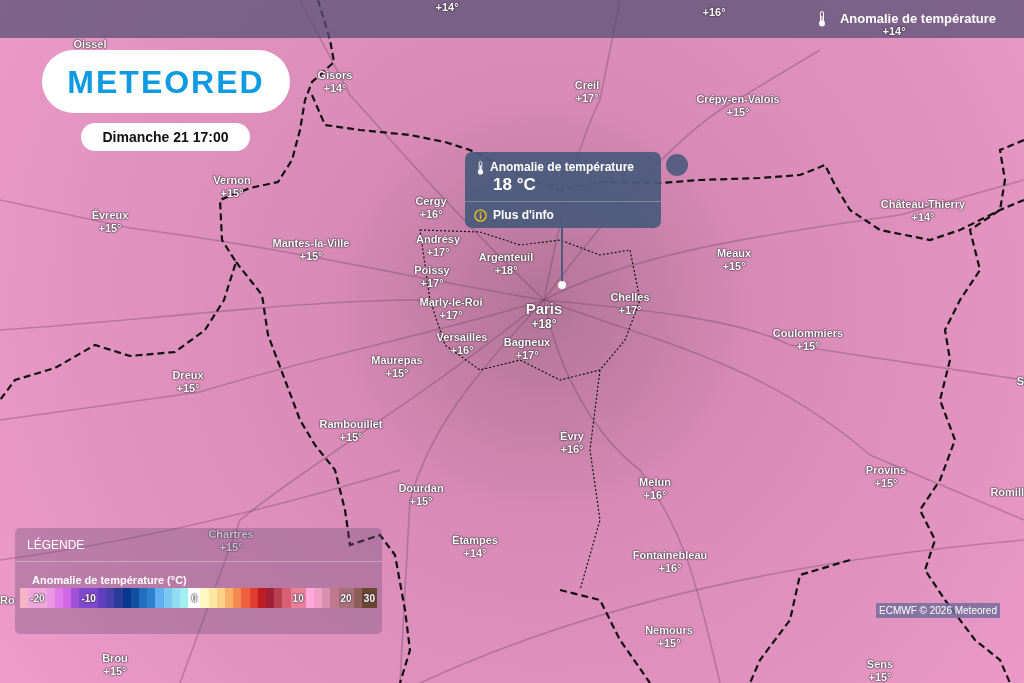 This screenshot has height=683, width=1024. I want to click on city-label: Évry, so click(572, 436).